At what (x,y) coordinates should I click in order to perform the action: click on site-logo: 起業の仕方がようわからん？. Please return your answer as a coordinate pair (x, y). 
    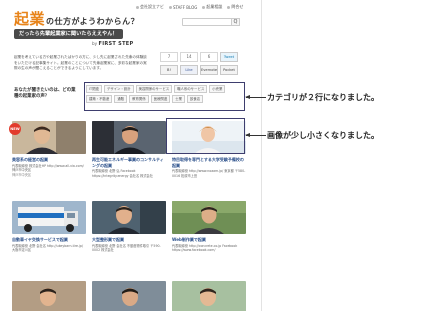
    Looking at the image, I should click on (76, 18).